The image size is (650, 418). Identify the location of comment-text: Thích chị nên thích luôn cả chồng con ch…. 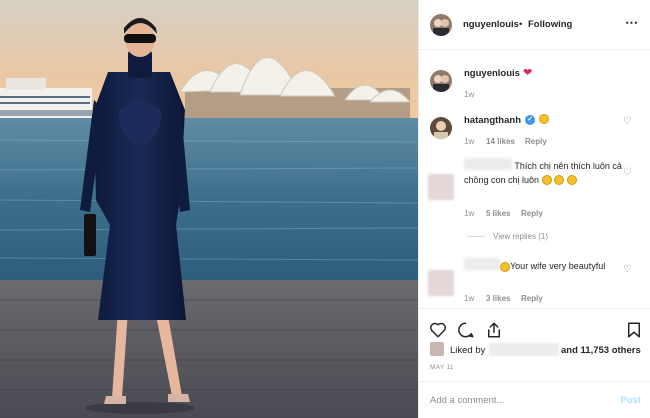
(543, 173).